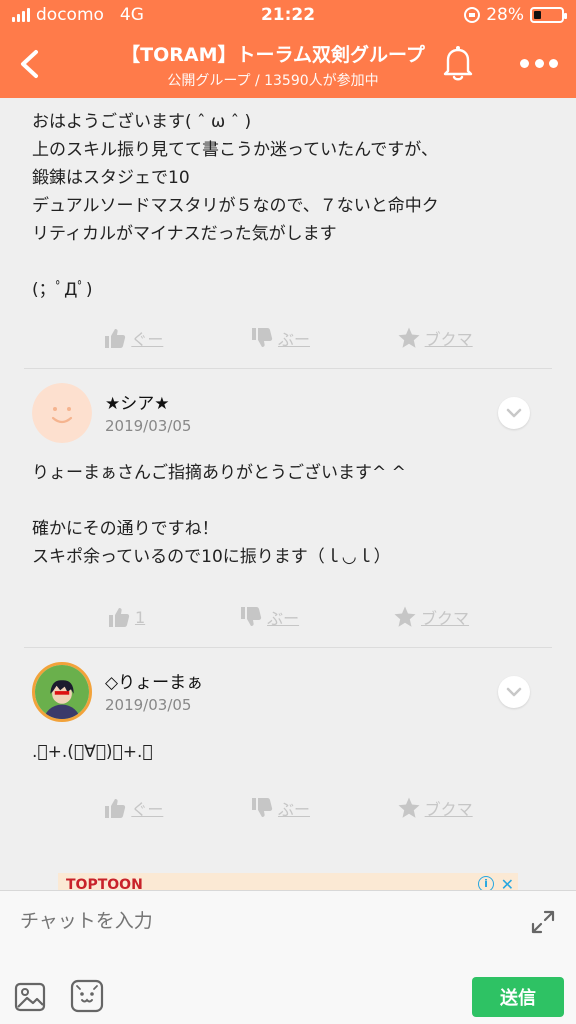 The height and width of the screenshot is (1024, 576). Describe the element at coordinates (140, 617) in the screenshot. I see `good-count: 1` at that location.